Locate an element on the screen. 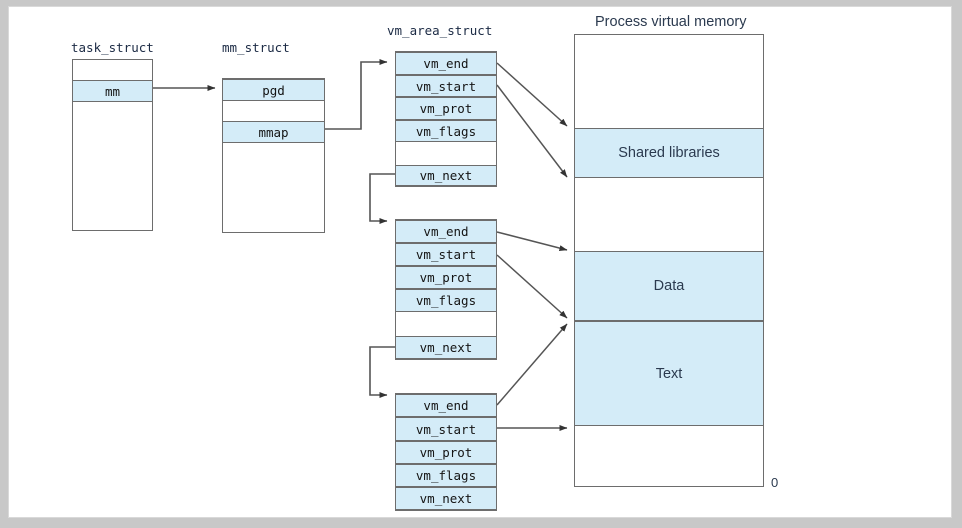 The image size is (962, 528). arrow-vma3-end-to-memory is located at coordinates (532, 364).